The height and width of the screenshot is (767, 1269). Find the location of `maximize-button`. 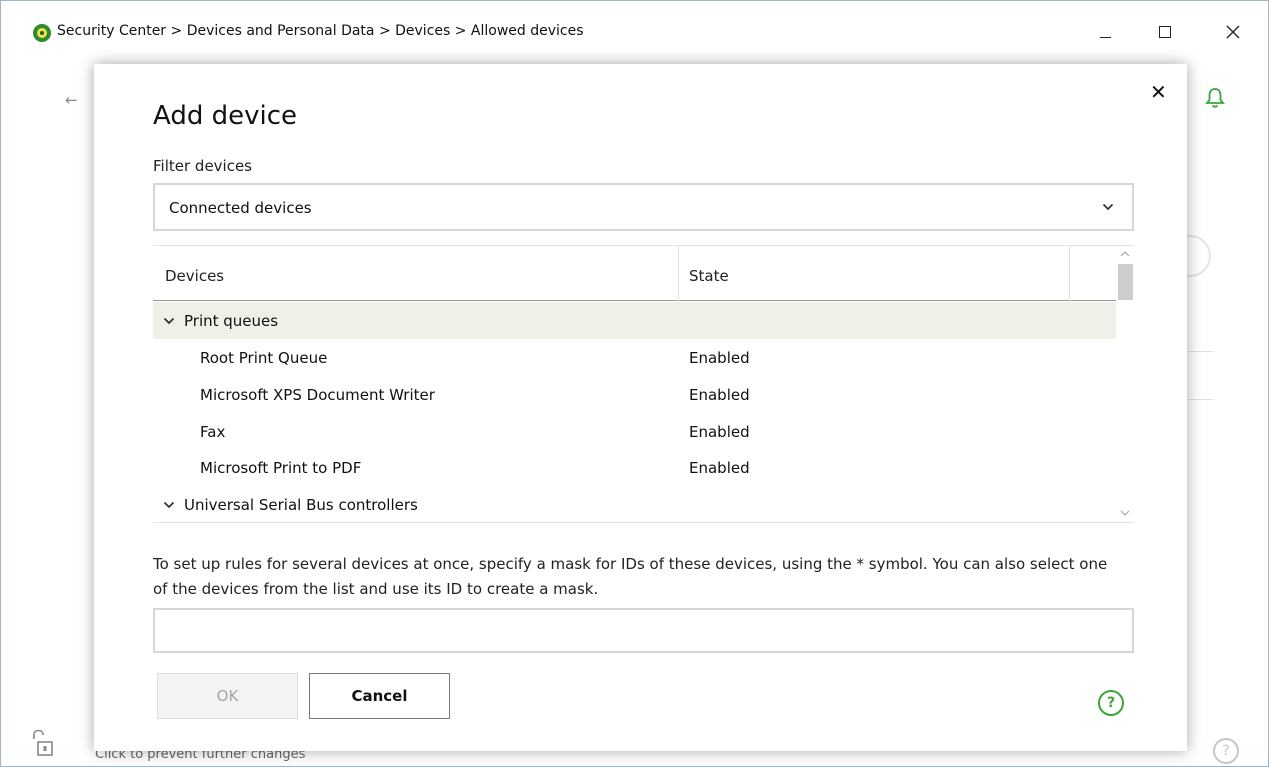

maximize-button is located at coordinates (1165, 32).